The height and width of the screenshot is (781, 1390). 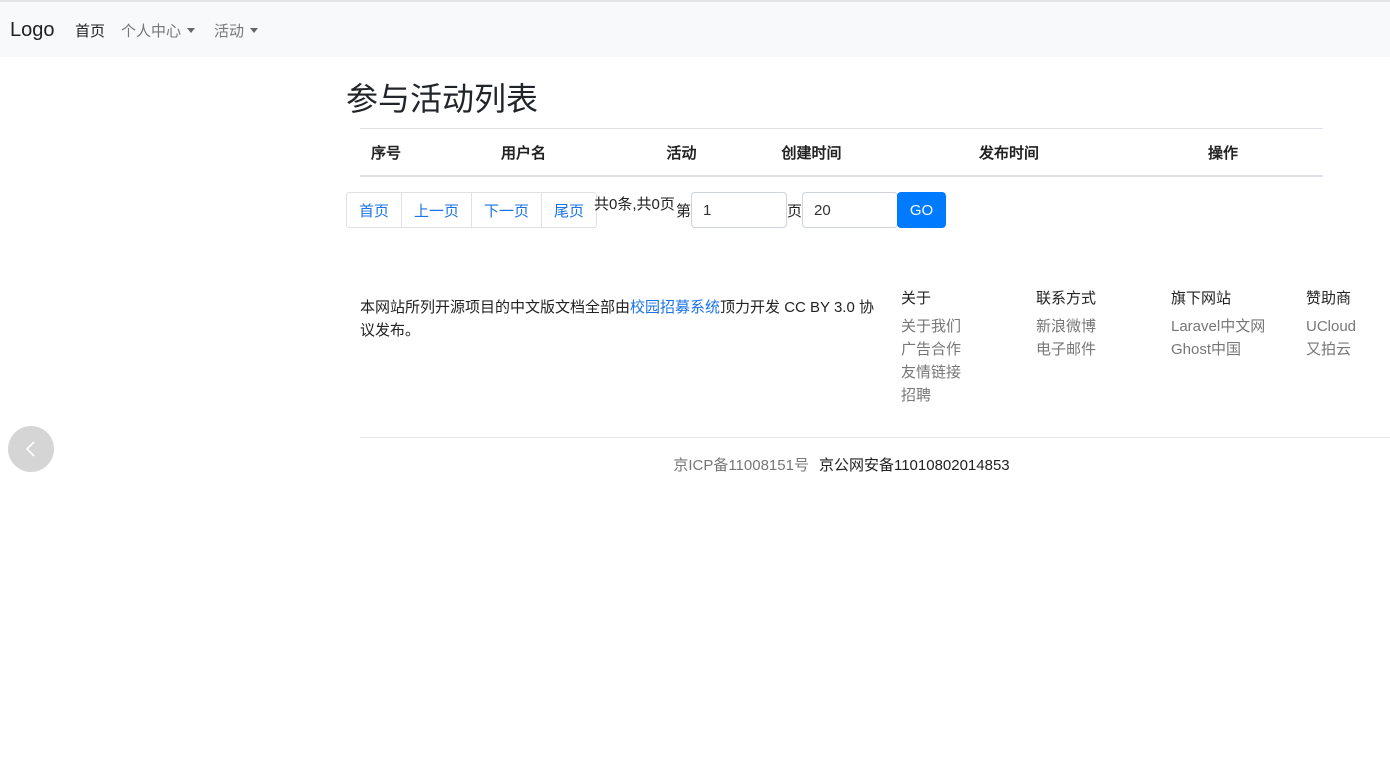 What do you see at coordinates (850, 210) in the screenshot?
I see `page-size-input` at bounding box center [850, 210].